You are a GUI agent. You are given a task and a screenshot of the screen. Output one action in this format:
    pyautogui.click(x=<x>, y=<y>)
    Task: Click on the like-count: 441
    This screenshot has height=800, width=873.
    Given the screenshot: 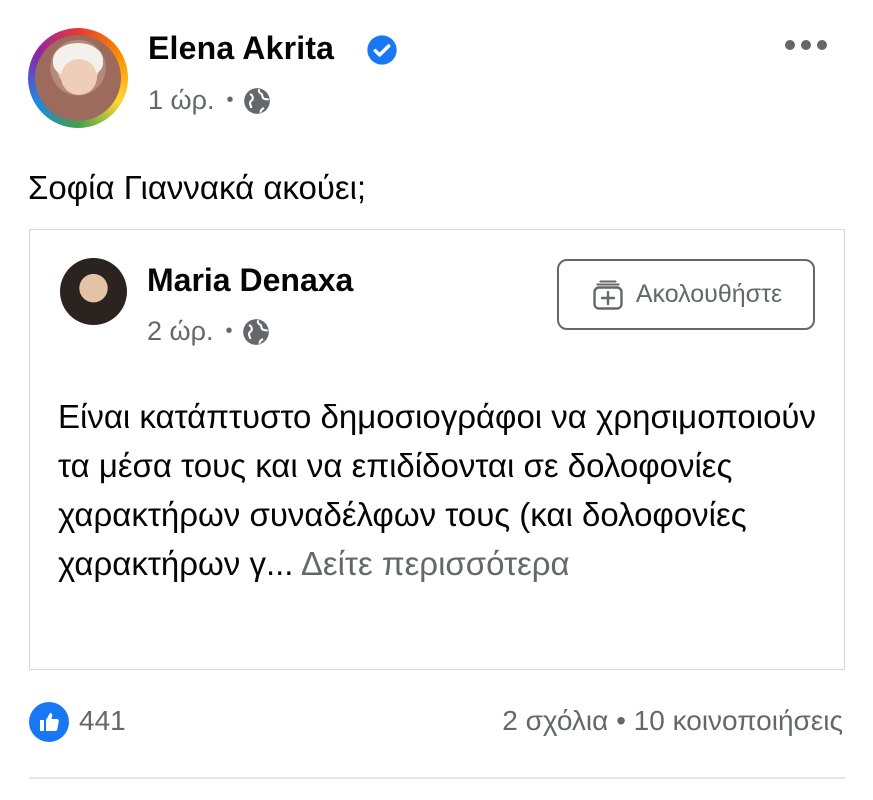 What is the action you would take?
    pyautogui.click(x=102, y=721)
    